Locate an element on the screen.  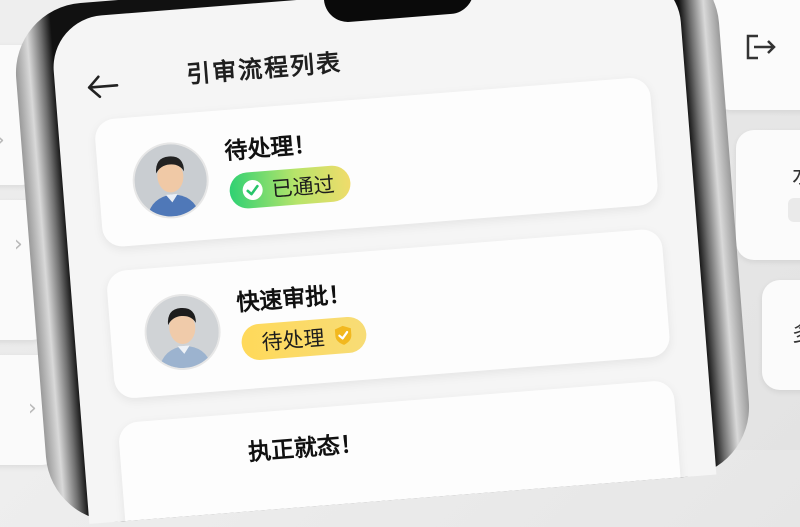
card-title: 快速审批！ is located at coordinates (294, 299).